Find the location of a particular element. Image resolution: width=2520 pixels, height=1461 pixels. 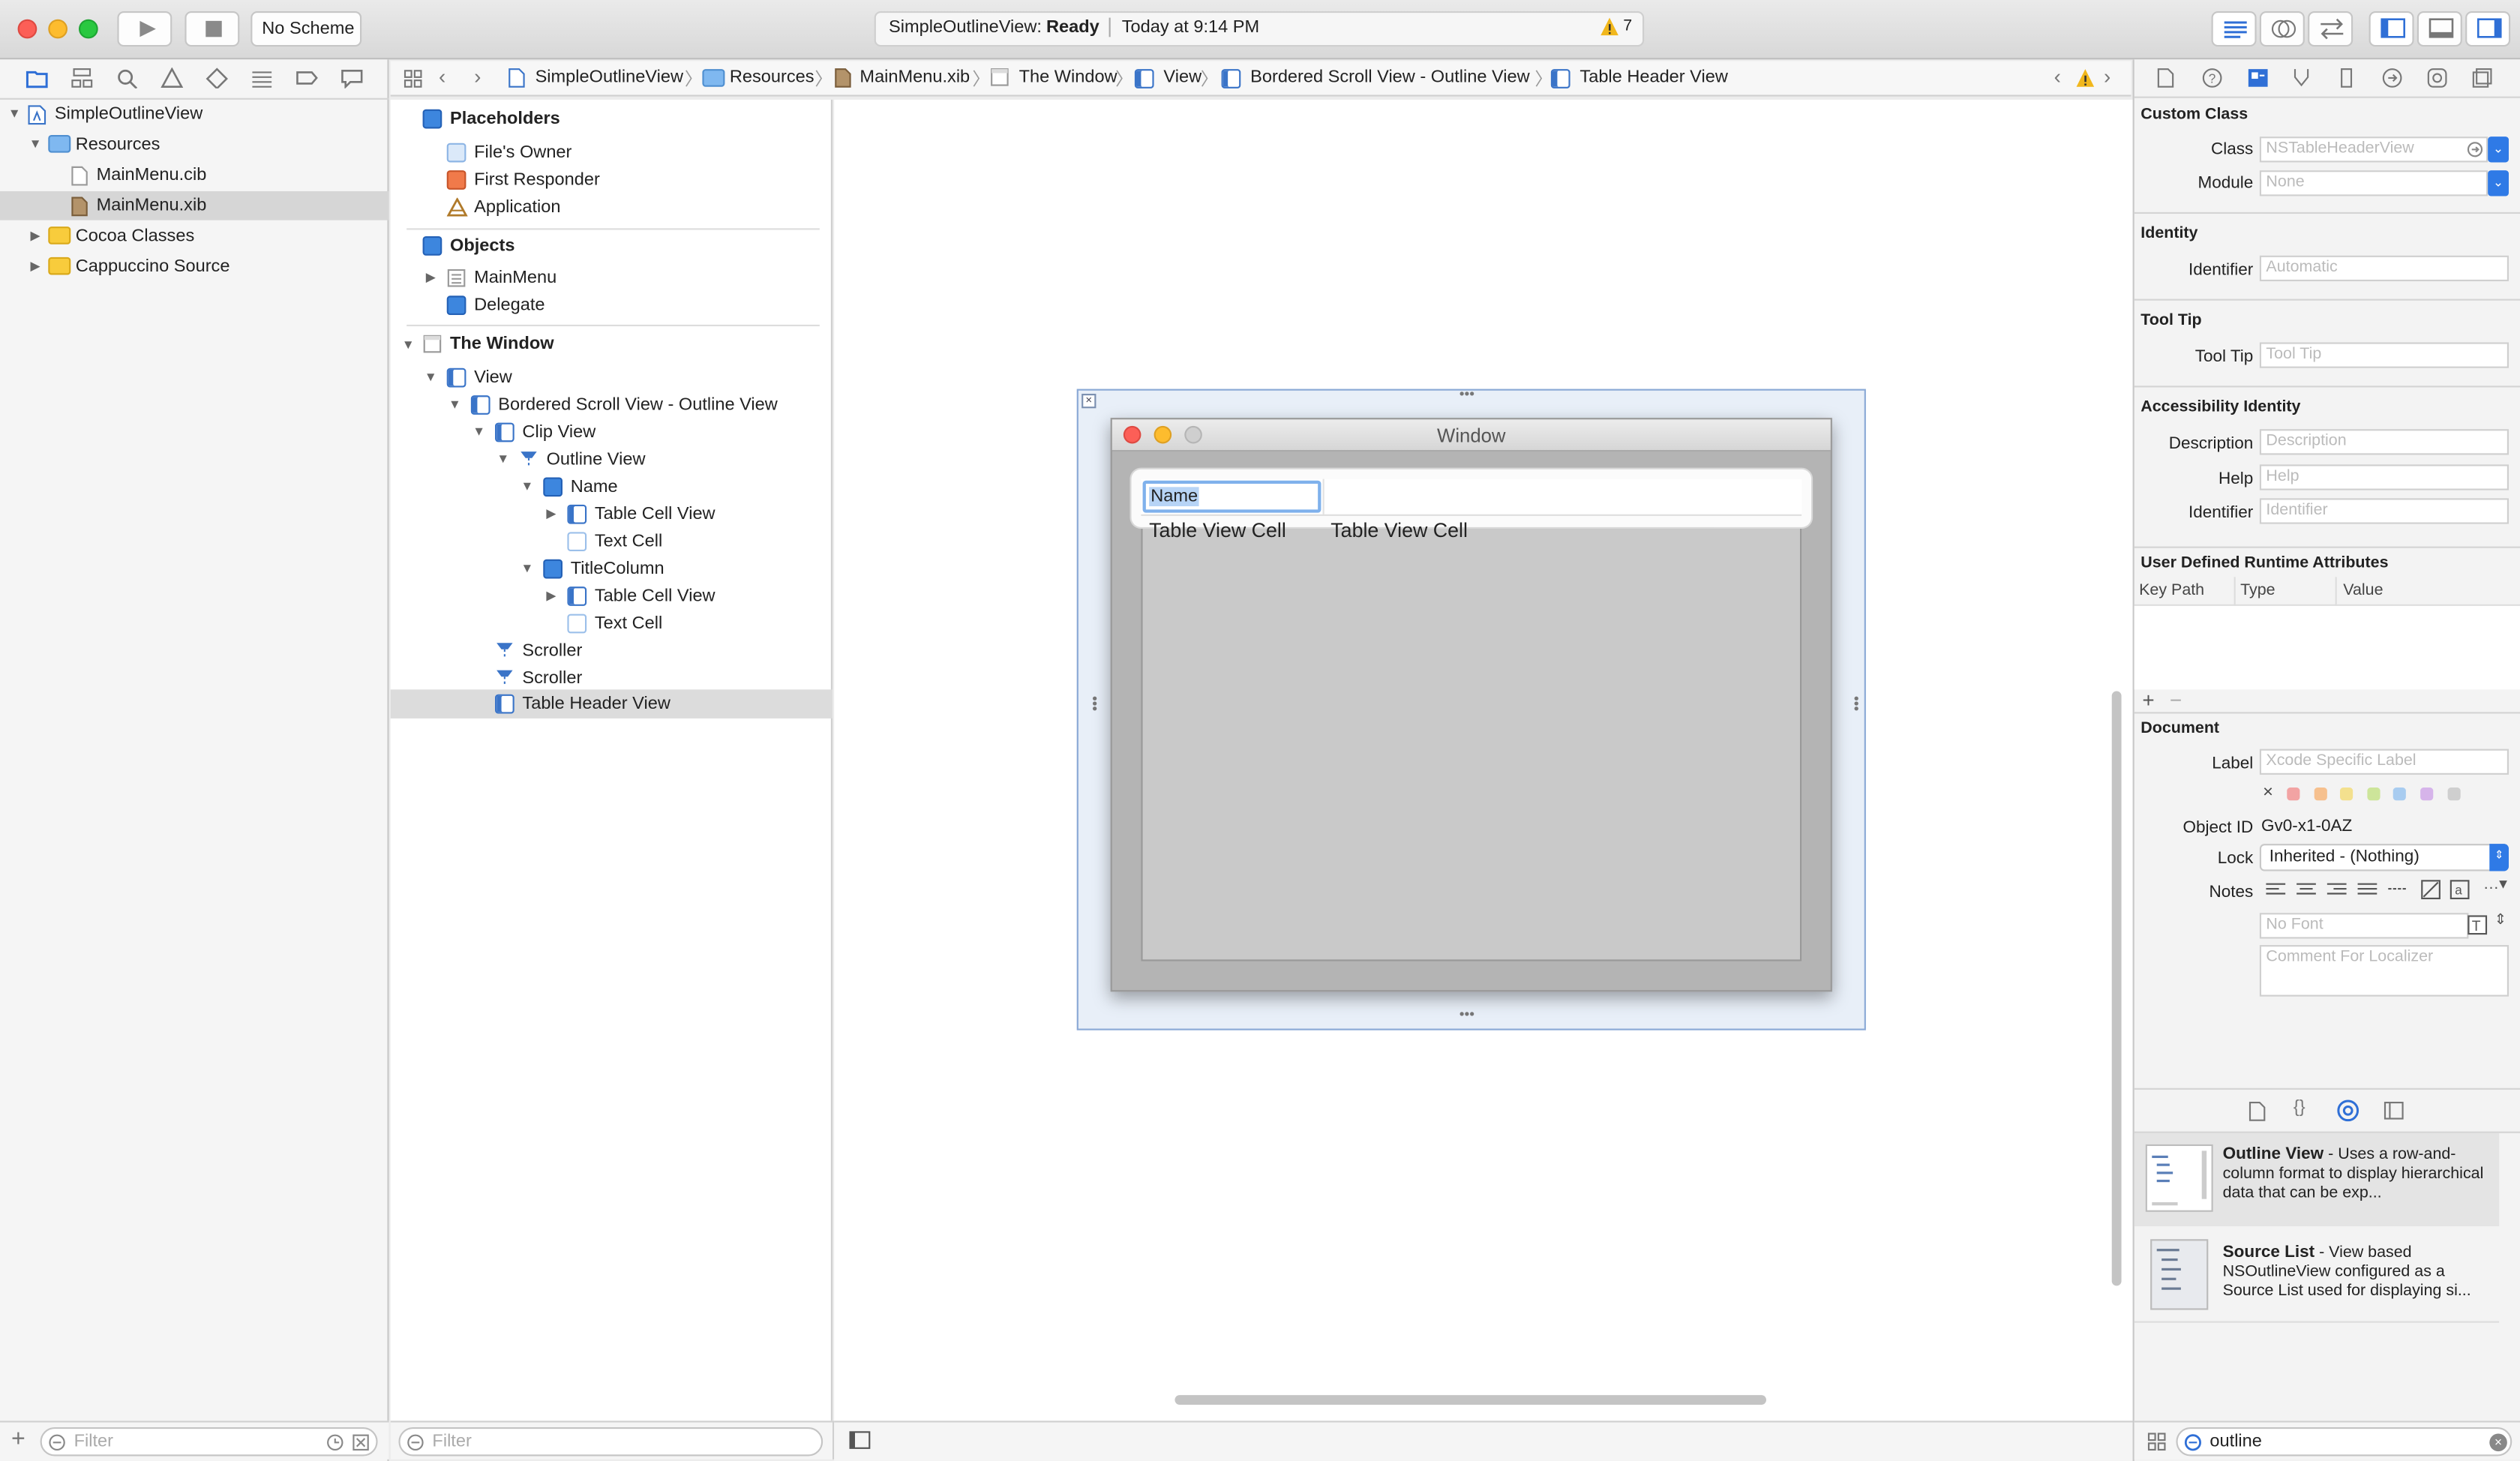

nav-row-resources: ▼ Resources is located at coordinates (194, 145).